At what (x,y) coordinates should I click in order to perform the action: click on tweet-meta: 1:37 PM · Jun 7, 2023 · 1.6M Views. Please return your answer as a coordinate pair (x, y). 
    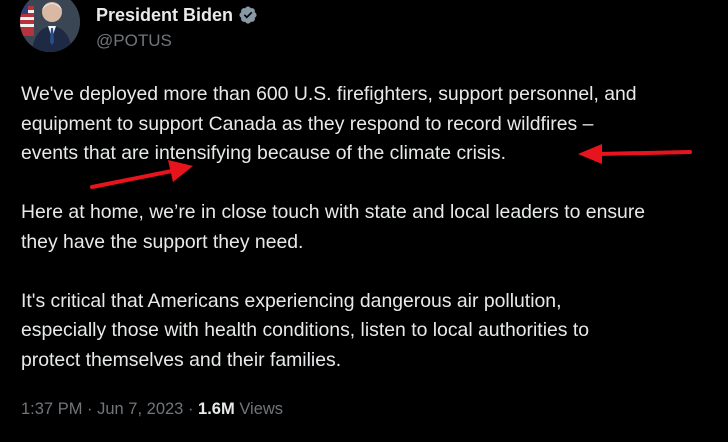
    Looking at the image, I should click on (152, 409).